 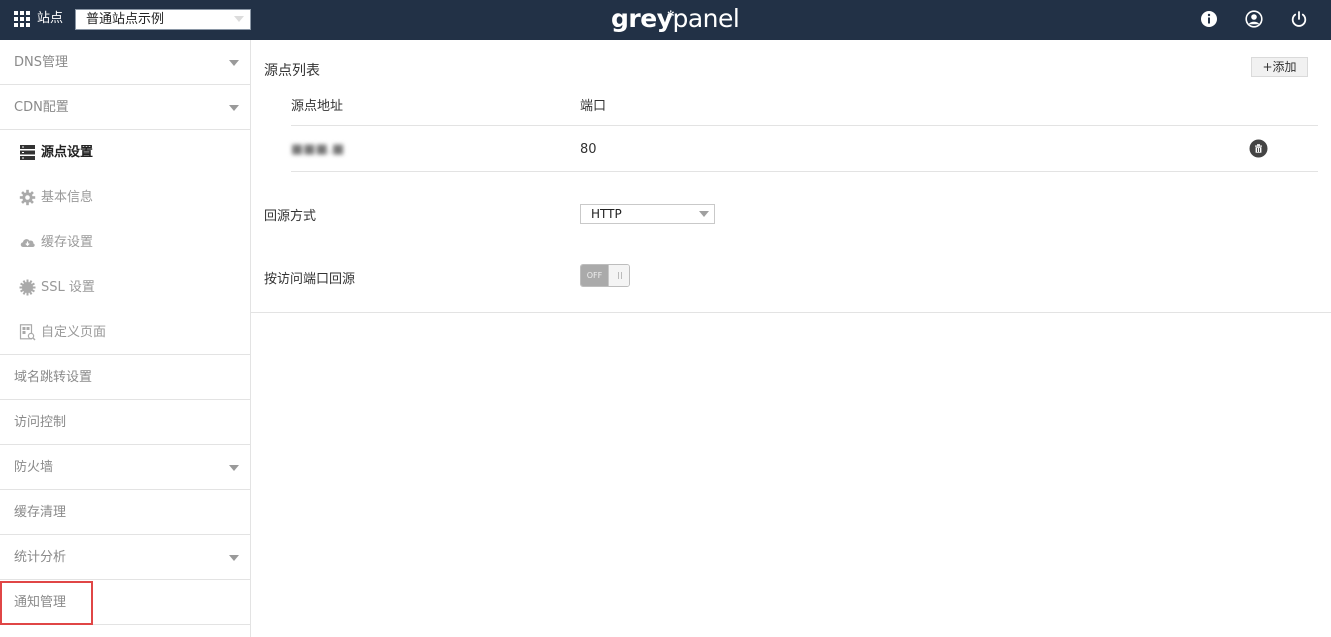 What do you see at coordinates (125, 152) in the screenshot?
I see `sidebar-subitem-origin: 源点设置` at bounding box center [125, 152].